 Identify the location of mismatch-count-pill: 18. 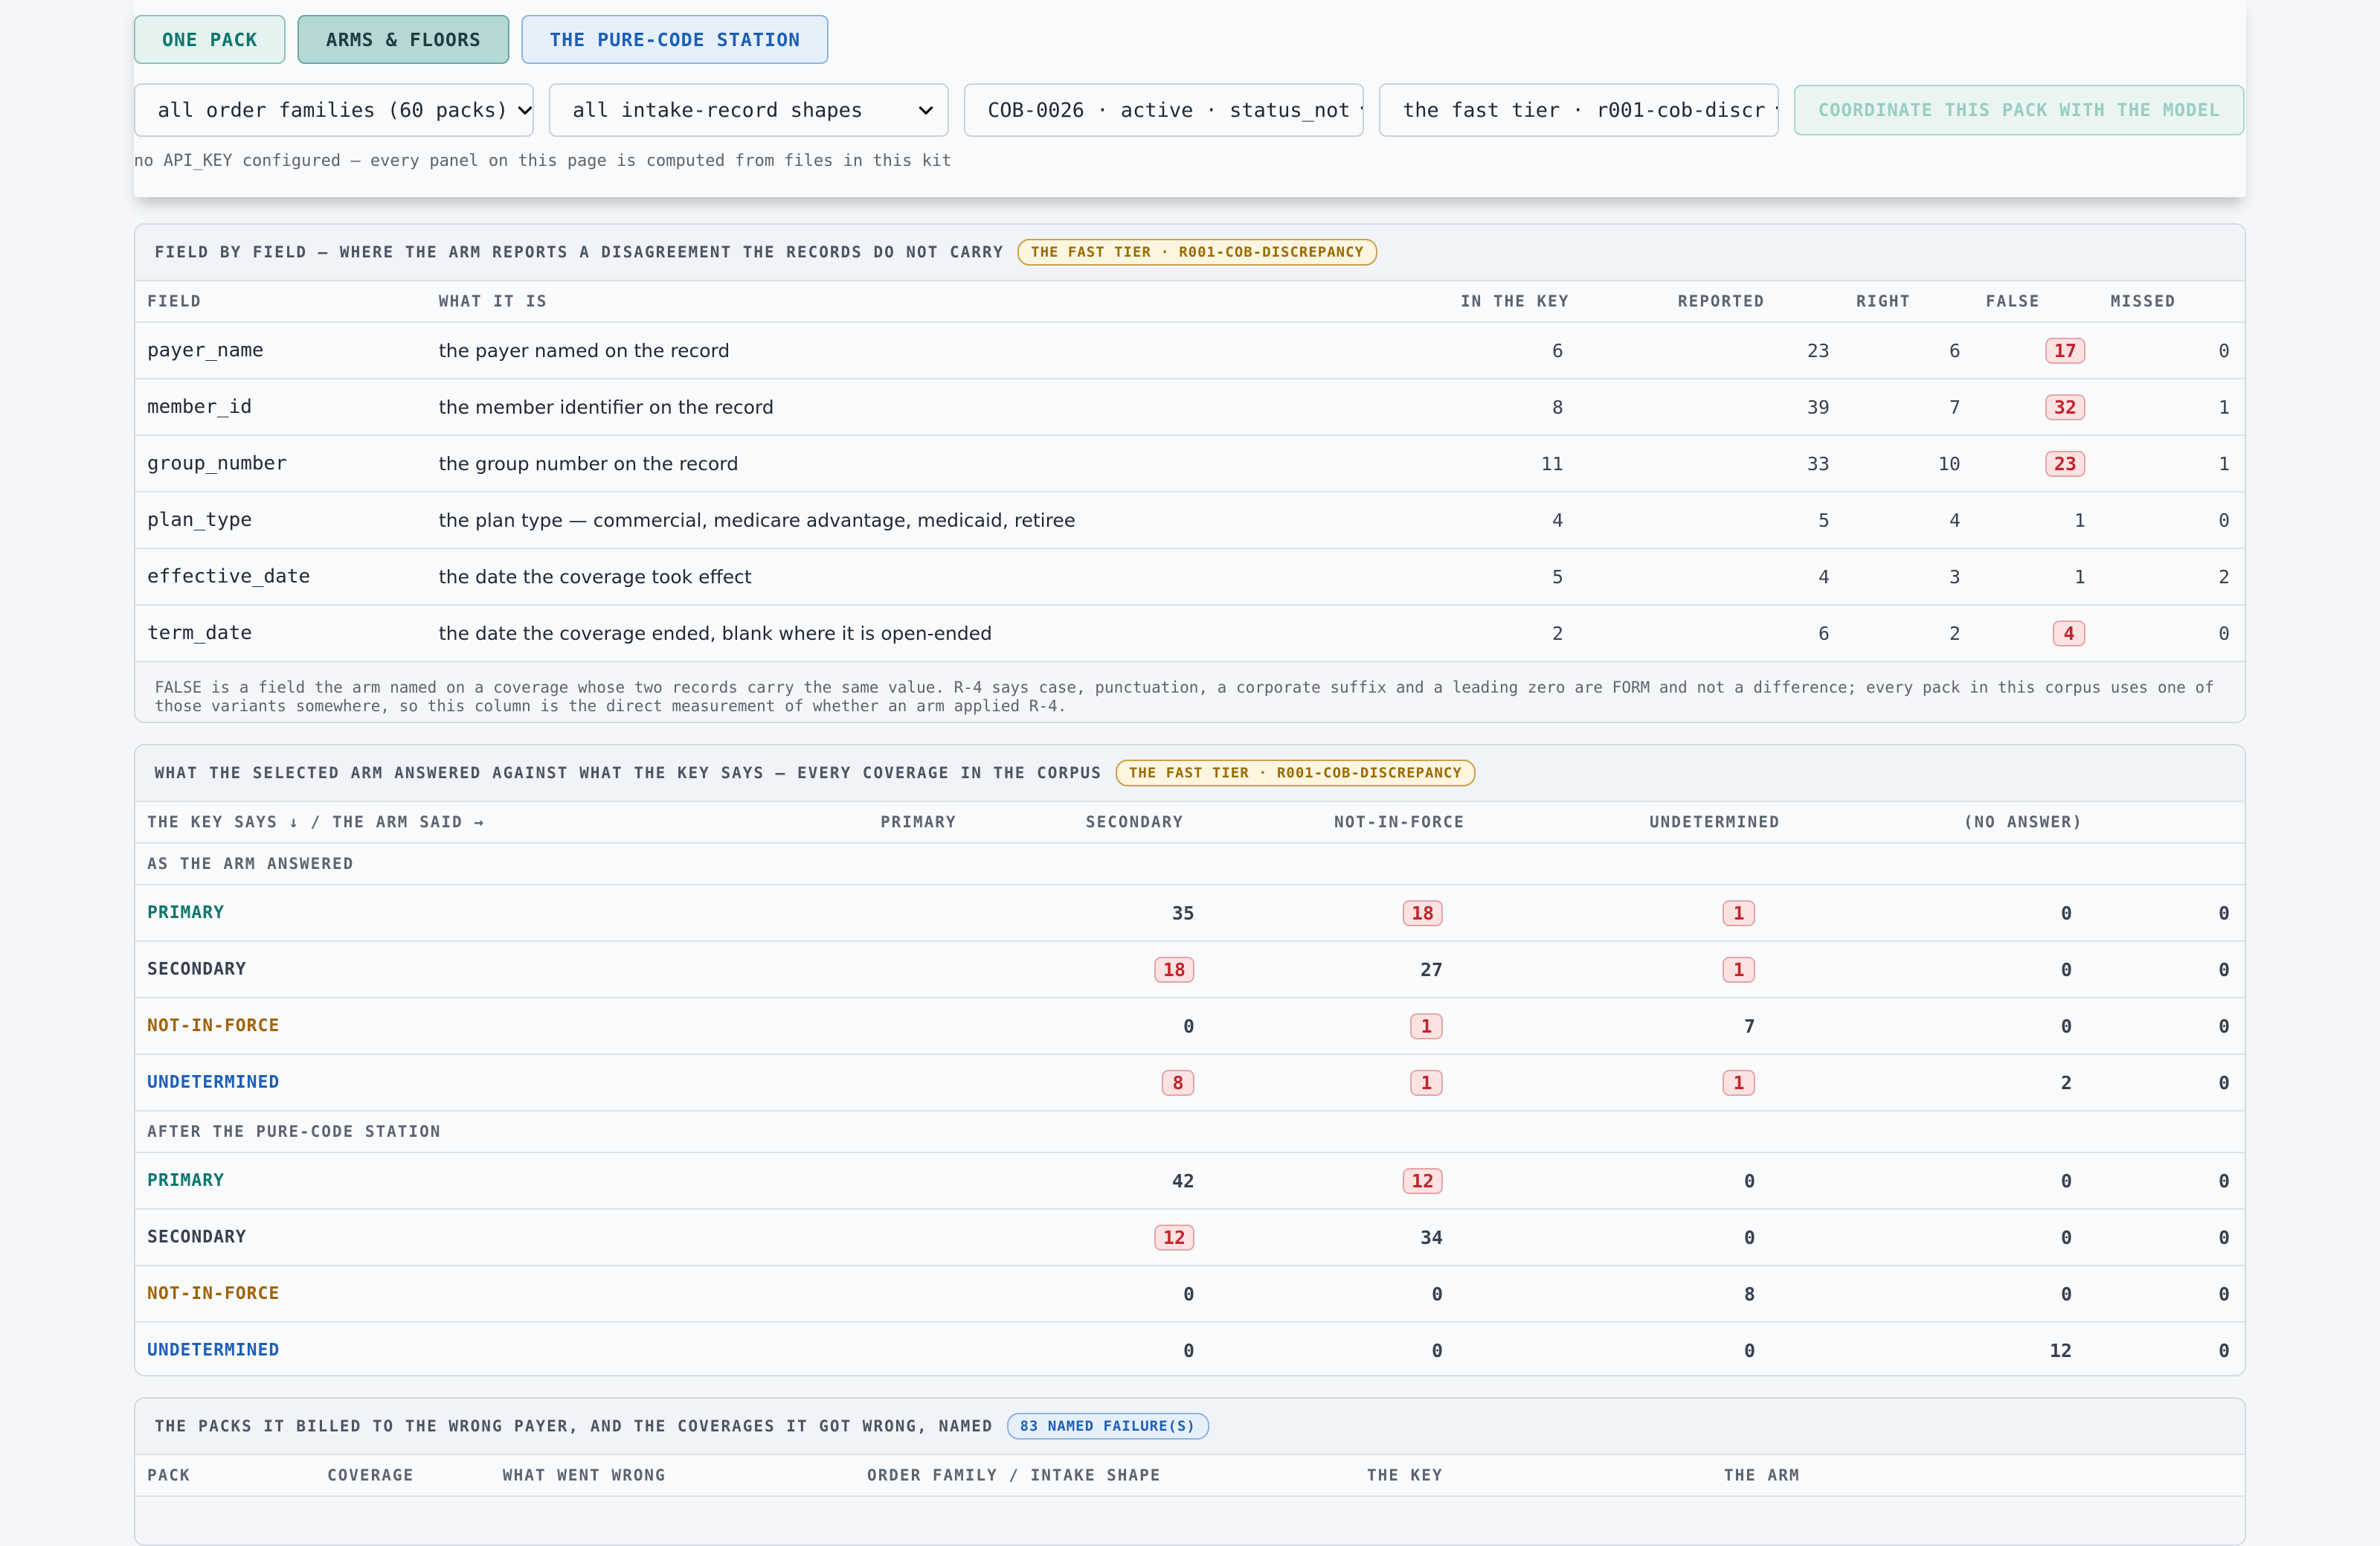
(1423, 912).